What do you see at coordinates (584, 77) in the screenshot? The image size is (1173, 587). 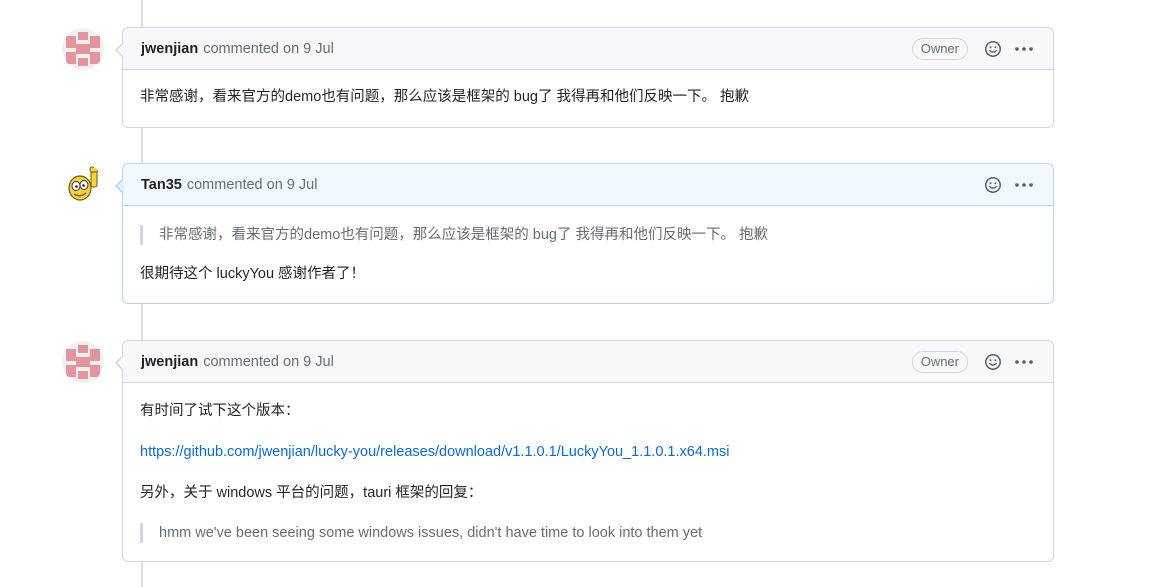 I see `comment-box: jwenjian commented on 9 Jul Owner` at bounding box center [584, 77].